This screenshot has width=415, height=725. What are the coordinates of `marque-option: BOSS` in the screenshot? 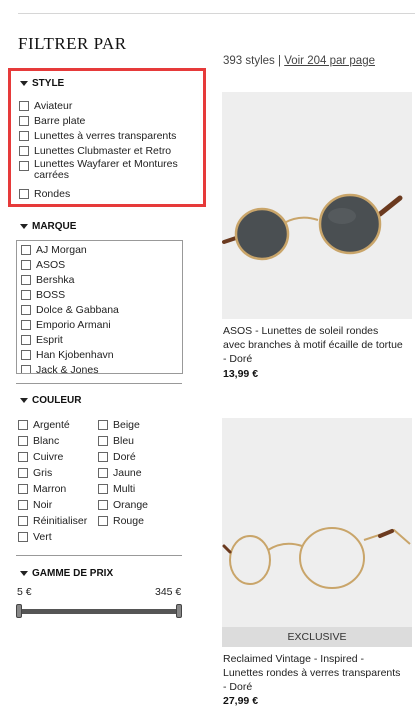 It's located at (69, 295).